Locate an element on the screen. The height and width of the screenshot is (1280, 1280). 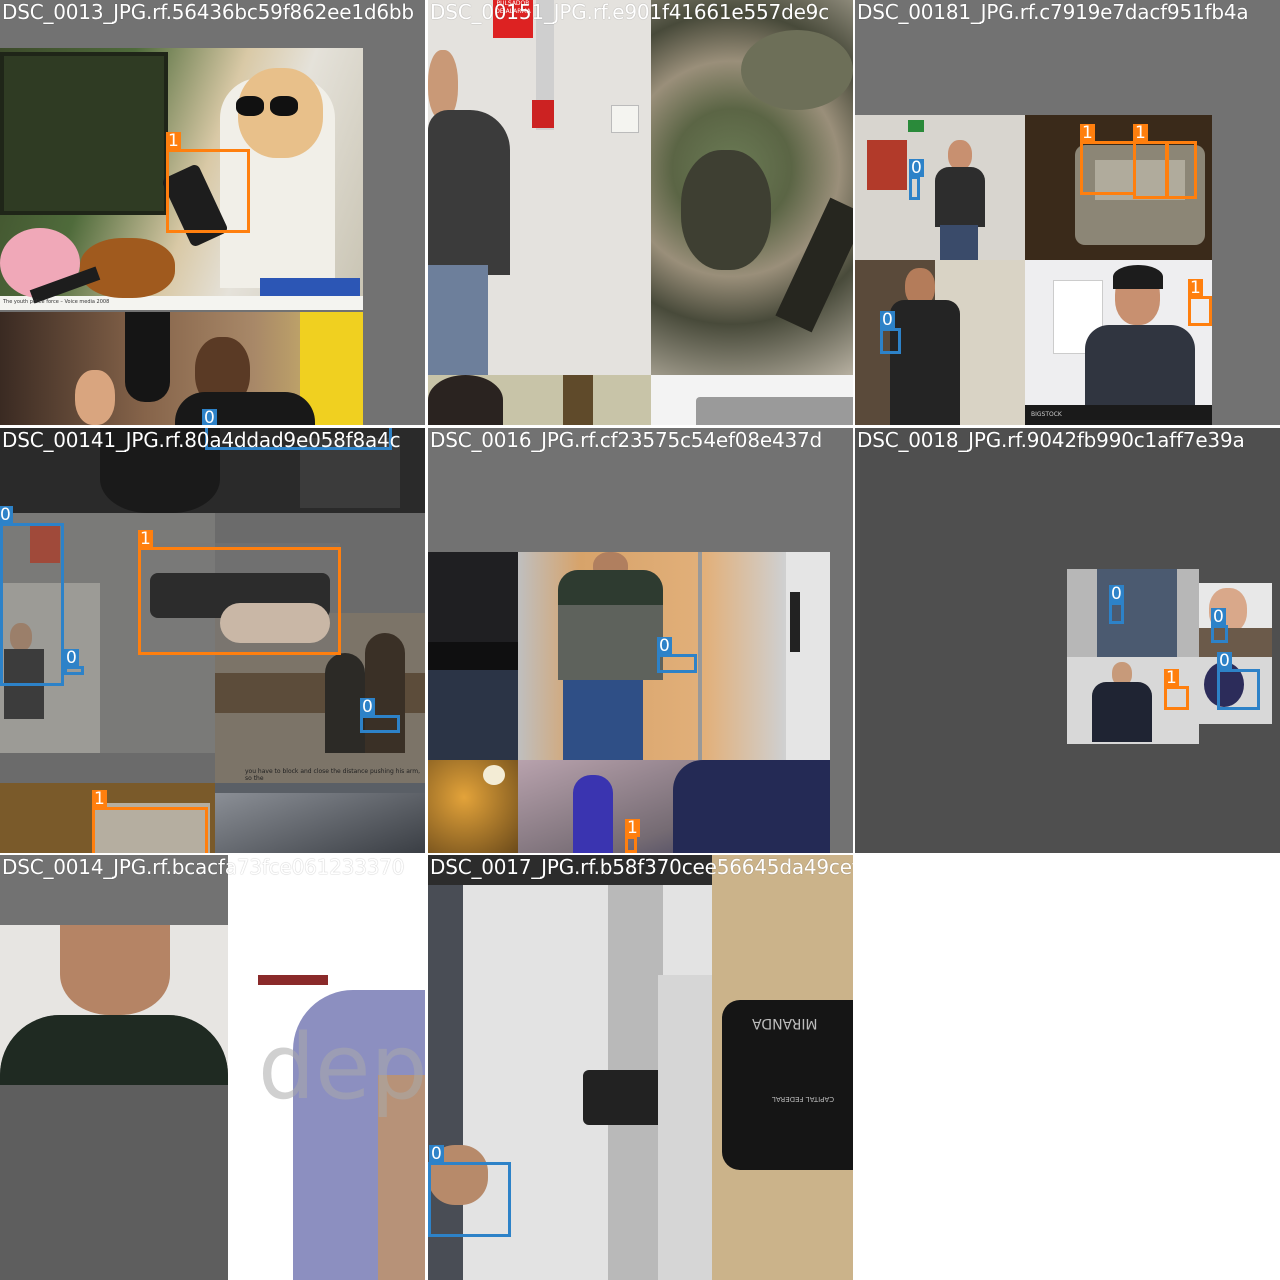
stock-watermark: BIGSTOCK is located at coordinates (1118, 415).